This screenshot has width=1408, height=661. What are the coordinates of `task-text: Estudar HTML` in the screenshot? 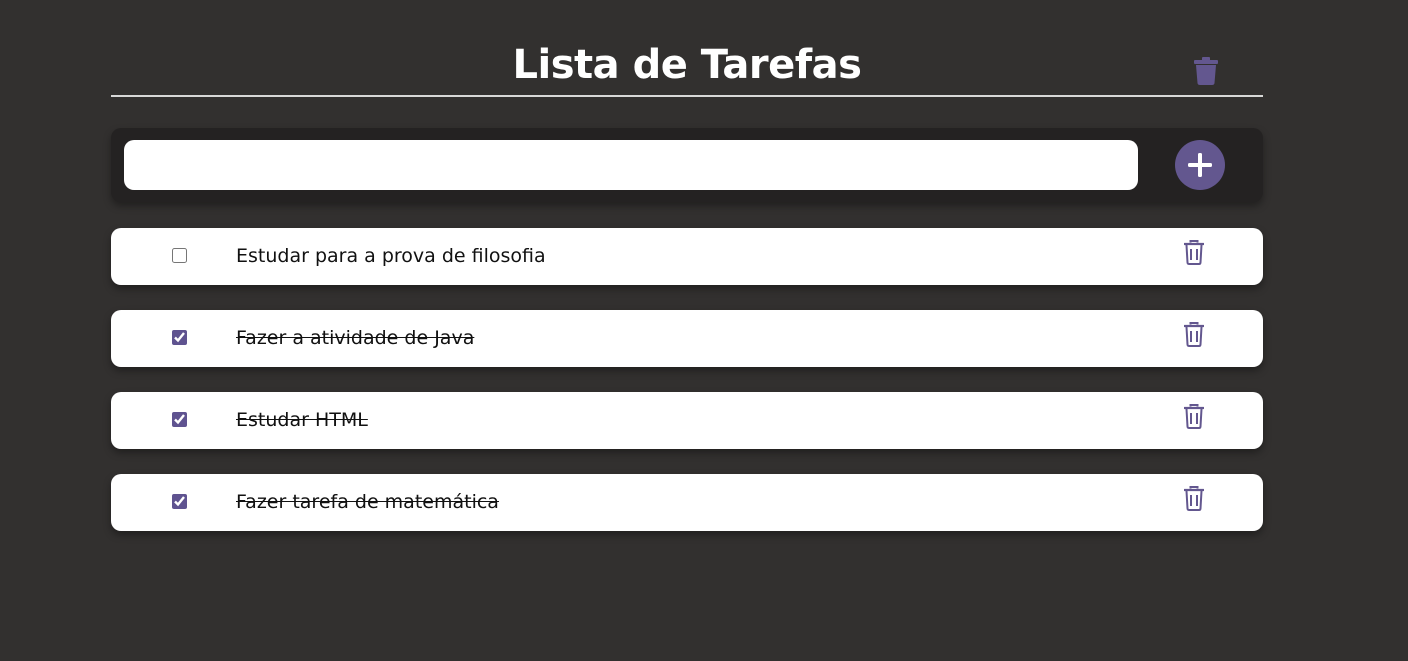 It's located at (302, 420).